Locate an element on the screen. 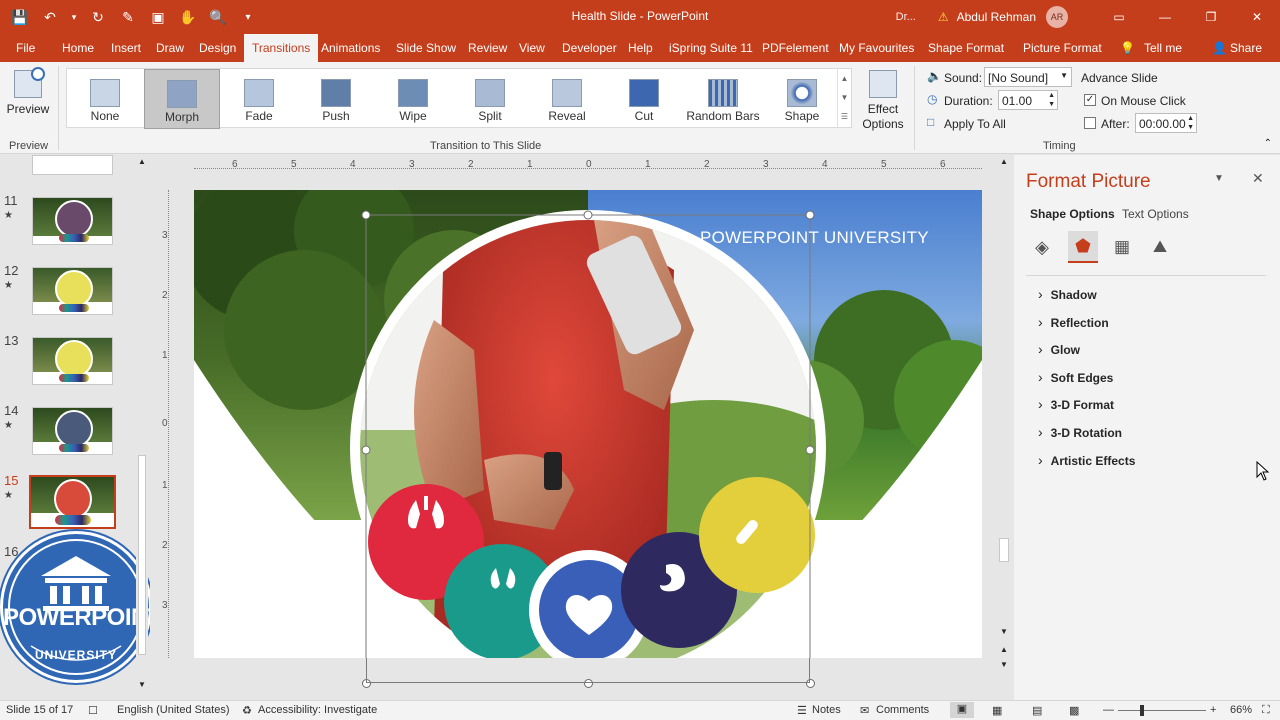 The width and height of the screenshot is (1280, 720). tab-file: File is located at coordinates (25, 48).